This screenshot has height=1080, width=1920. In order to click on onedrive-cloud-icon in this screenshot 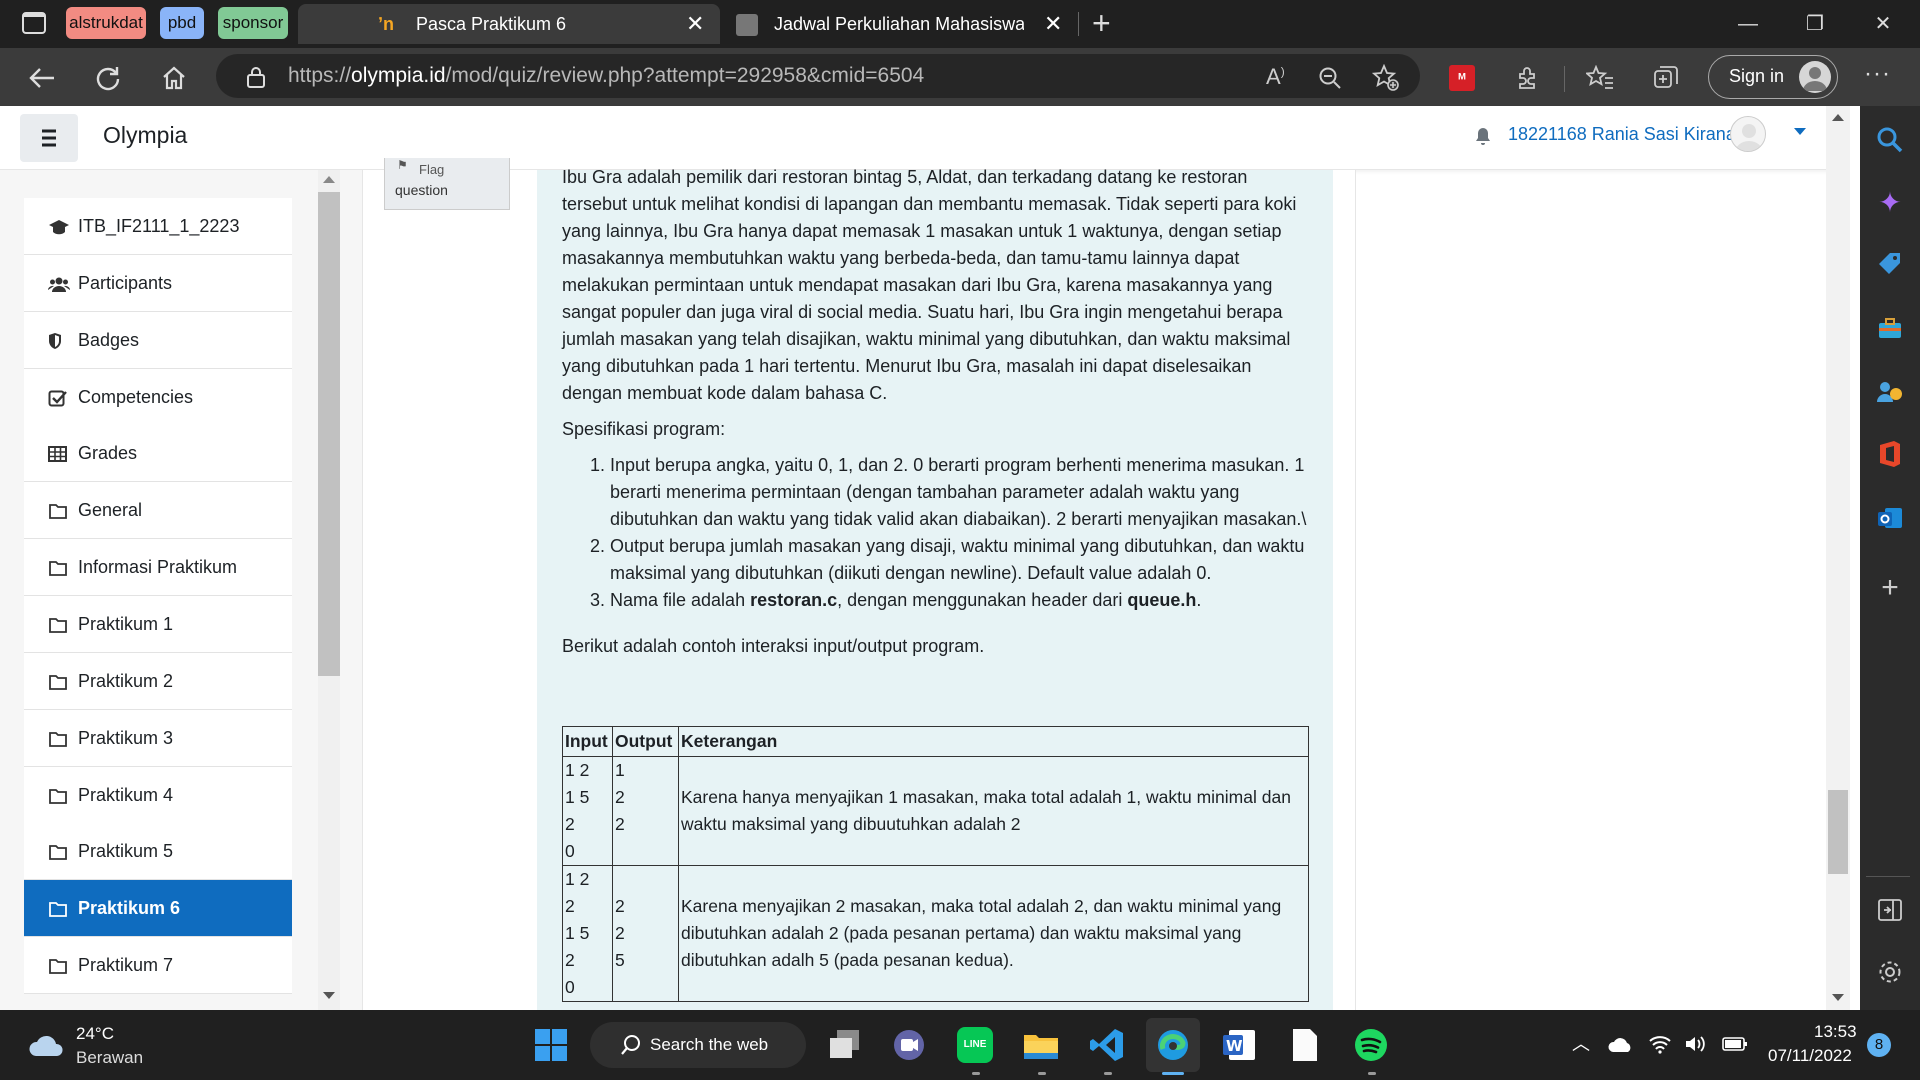, I will do `click(1621, 1045)`.